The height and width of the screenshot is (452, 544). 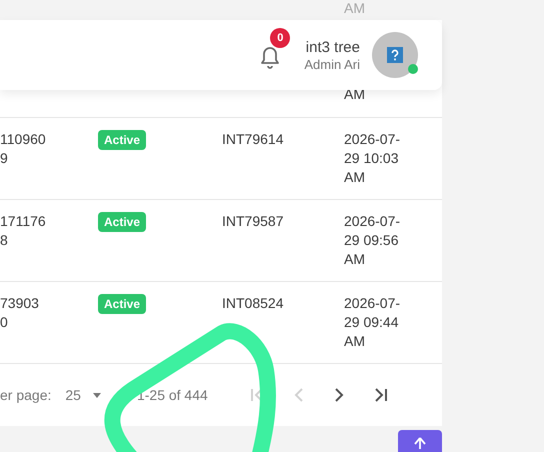 What do you see at coordinates (373, 158) in the screenshot?
I see `table-cell-text: 2026-07-29 10:03 AM` at bounding box center [373, 158].